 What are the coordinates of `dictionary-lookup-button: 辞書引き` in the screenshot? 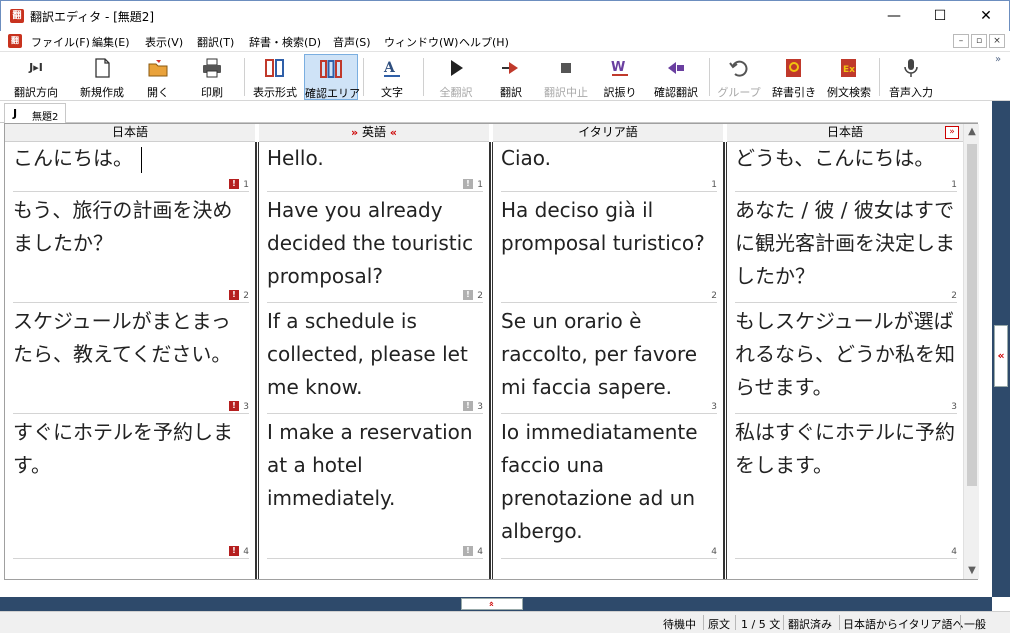 It's located at (794, 77).